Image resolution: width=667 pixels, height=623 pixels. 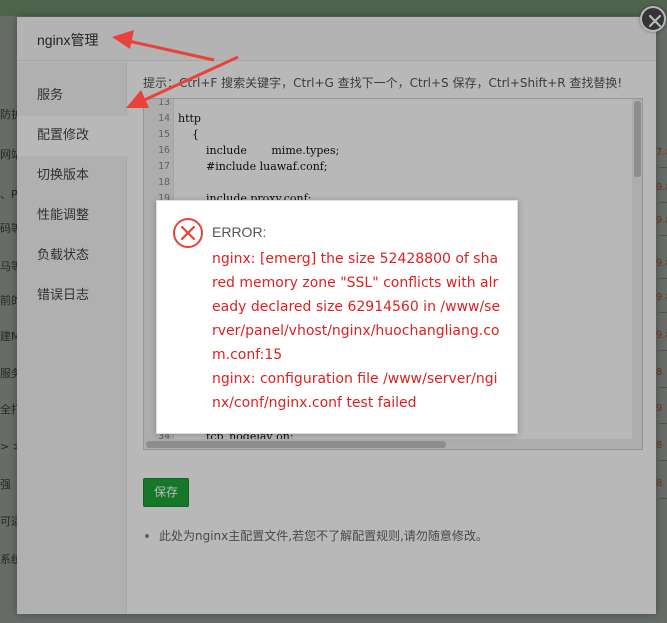 I want to click on annotation-arrow-config, so click(x=189, y=79).